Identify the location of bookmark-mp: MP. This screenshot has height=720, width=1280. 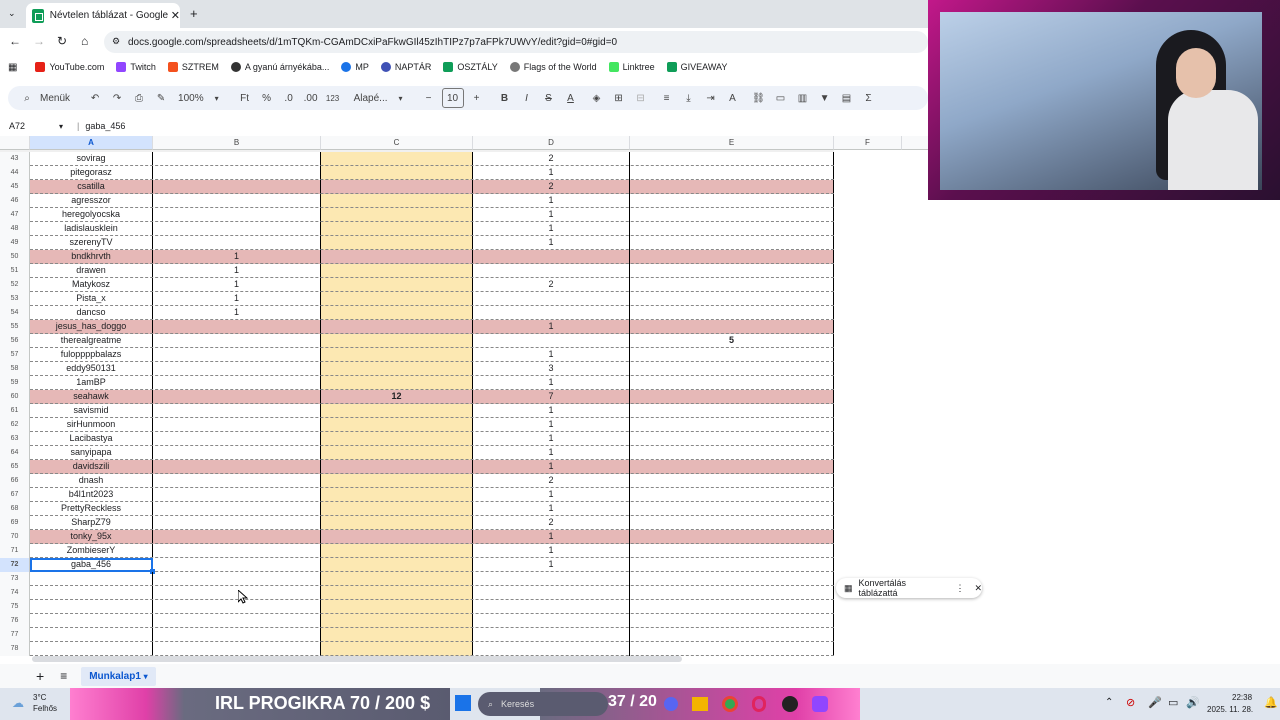
(355, 67).